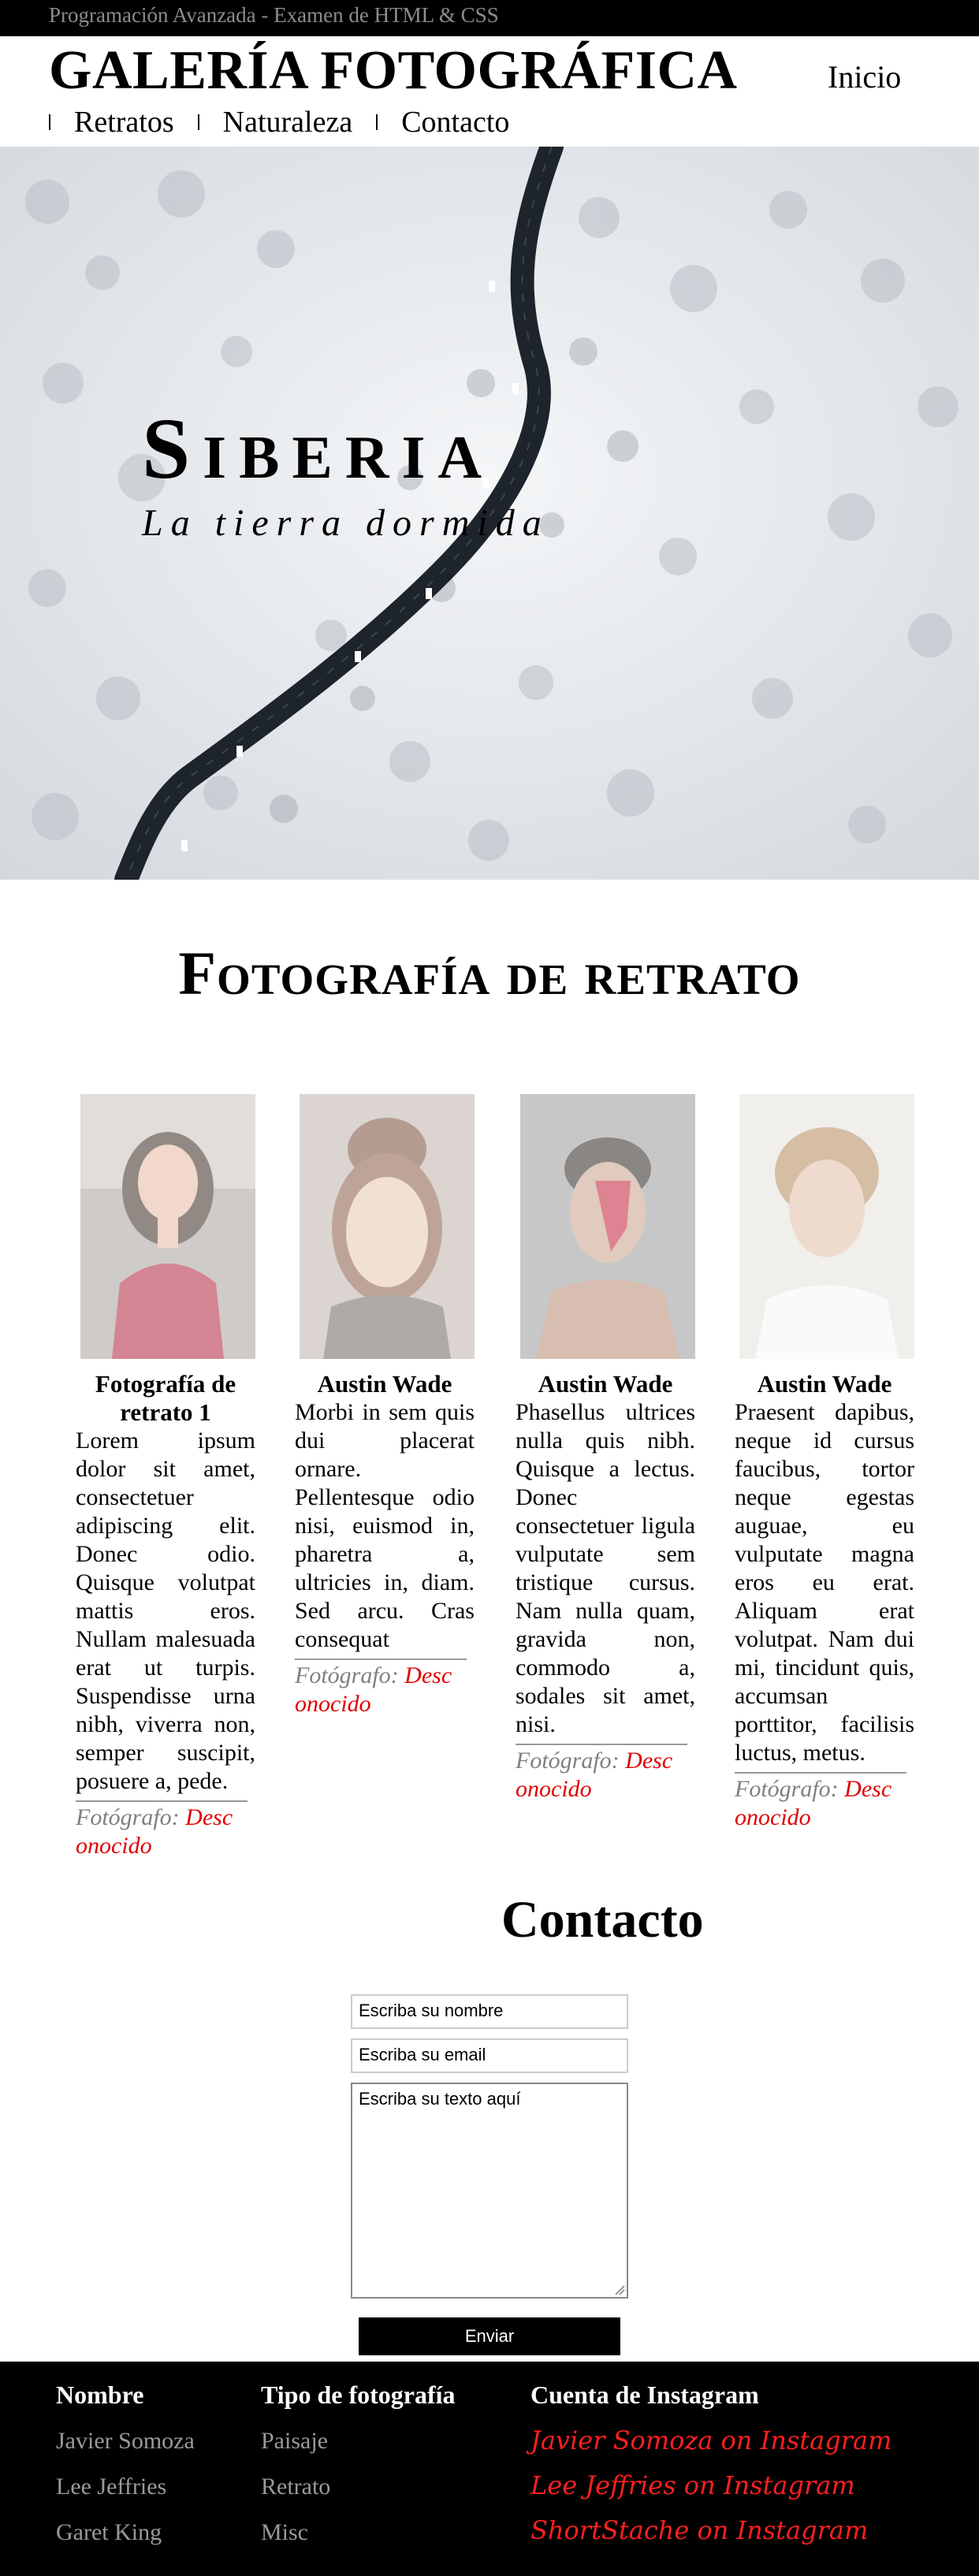 The height and width of the screenshot is (2576, 979). Describe the element at coordinates (489, 2191) in the screenshot. I see `message-textarea: Escriba su texto aquí` at that location.